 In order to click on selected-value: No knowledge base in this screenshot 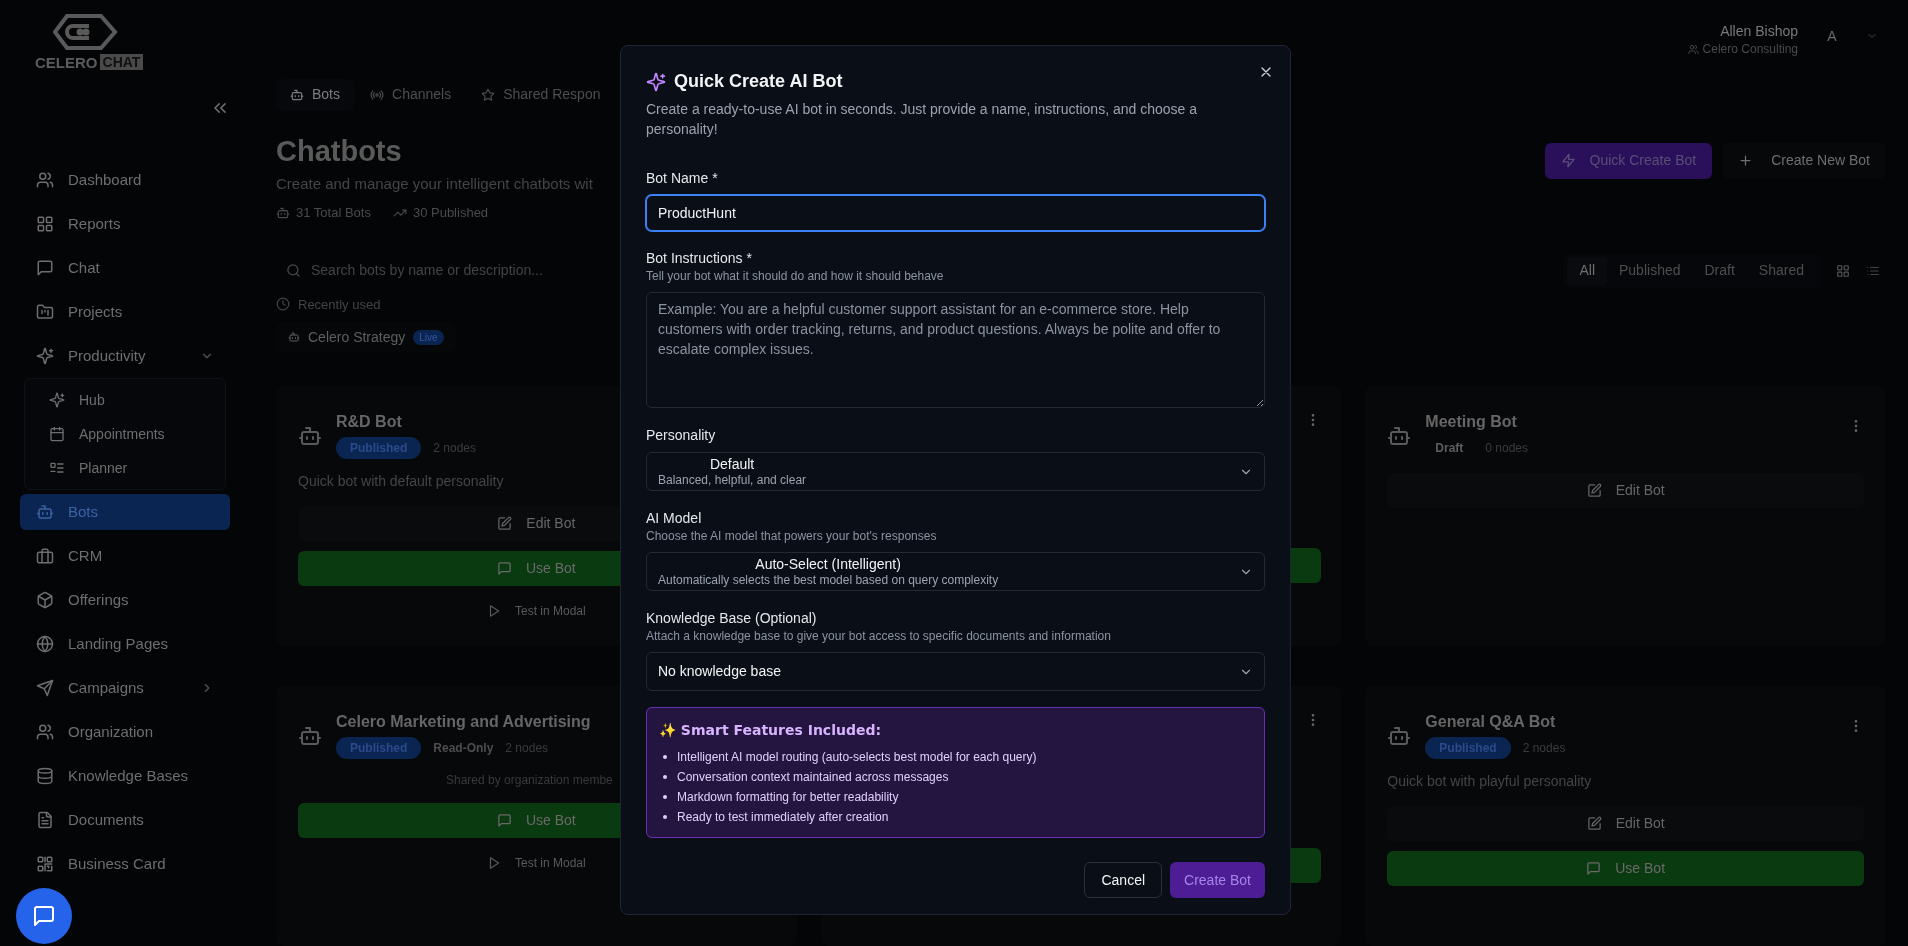, I will do `click(719, 671)`.